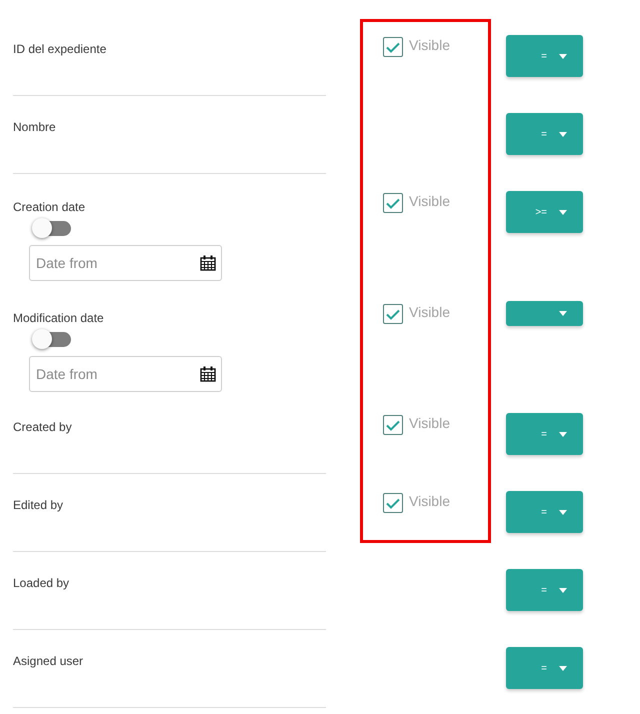 This screenshot has width=640, height=714. What do you see at coordinates (544, 212) in the screenshot?
I see `operator-dropdown: >=` at bounding box center [544, 212].